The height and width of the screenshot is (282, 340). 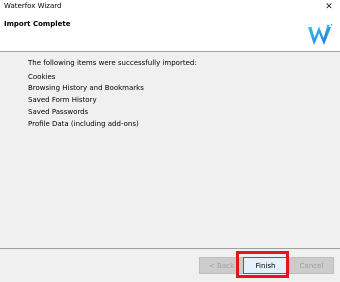 What do you see at coordinates (37, 24) in the screenshot?
I see `page-title: Import Complete` at bounding box center [37, 24].